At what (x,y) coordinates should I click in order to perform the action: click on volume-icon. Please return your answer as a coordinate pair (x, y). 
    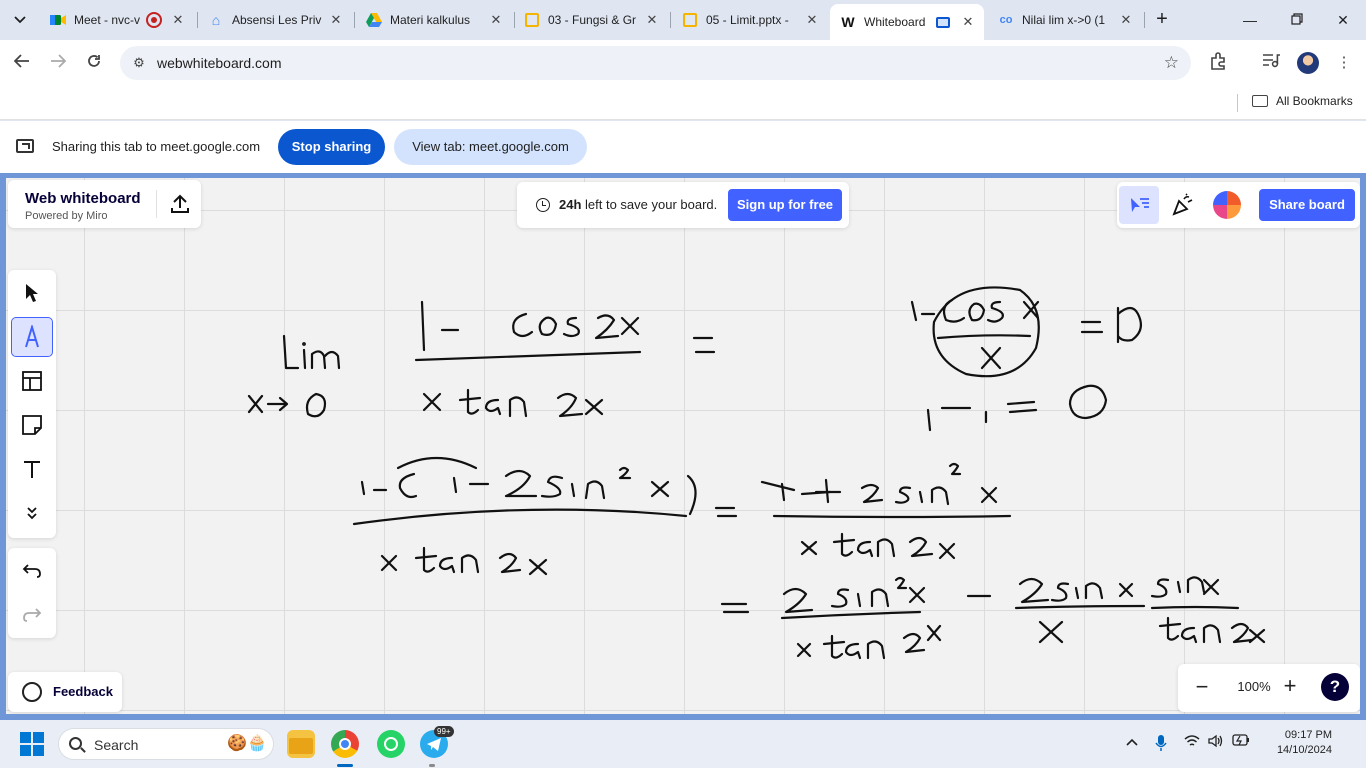
    Looking at the image, I should click on (1216, 742).